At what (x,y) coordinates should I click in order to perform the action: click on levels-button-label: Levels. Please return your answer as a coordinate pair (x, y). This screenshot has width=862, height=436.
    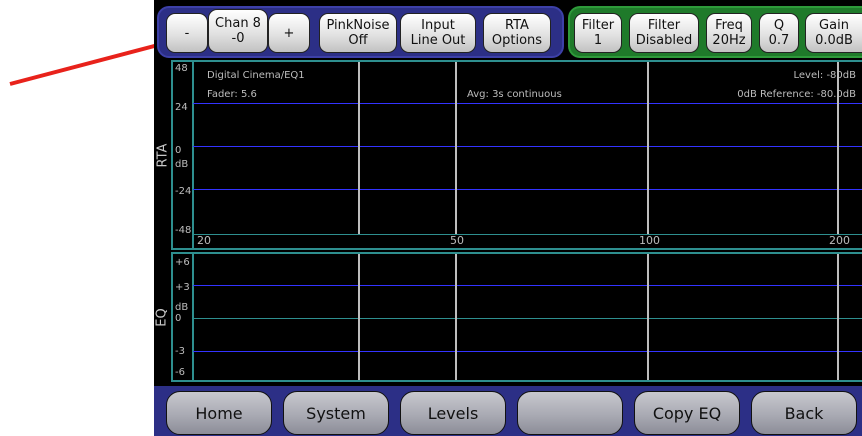
    Looking at the image, I should click on (453, 413).